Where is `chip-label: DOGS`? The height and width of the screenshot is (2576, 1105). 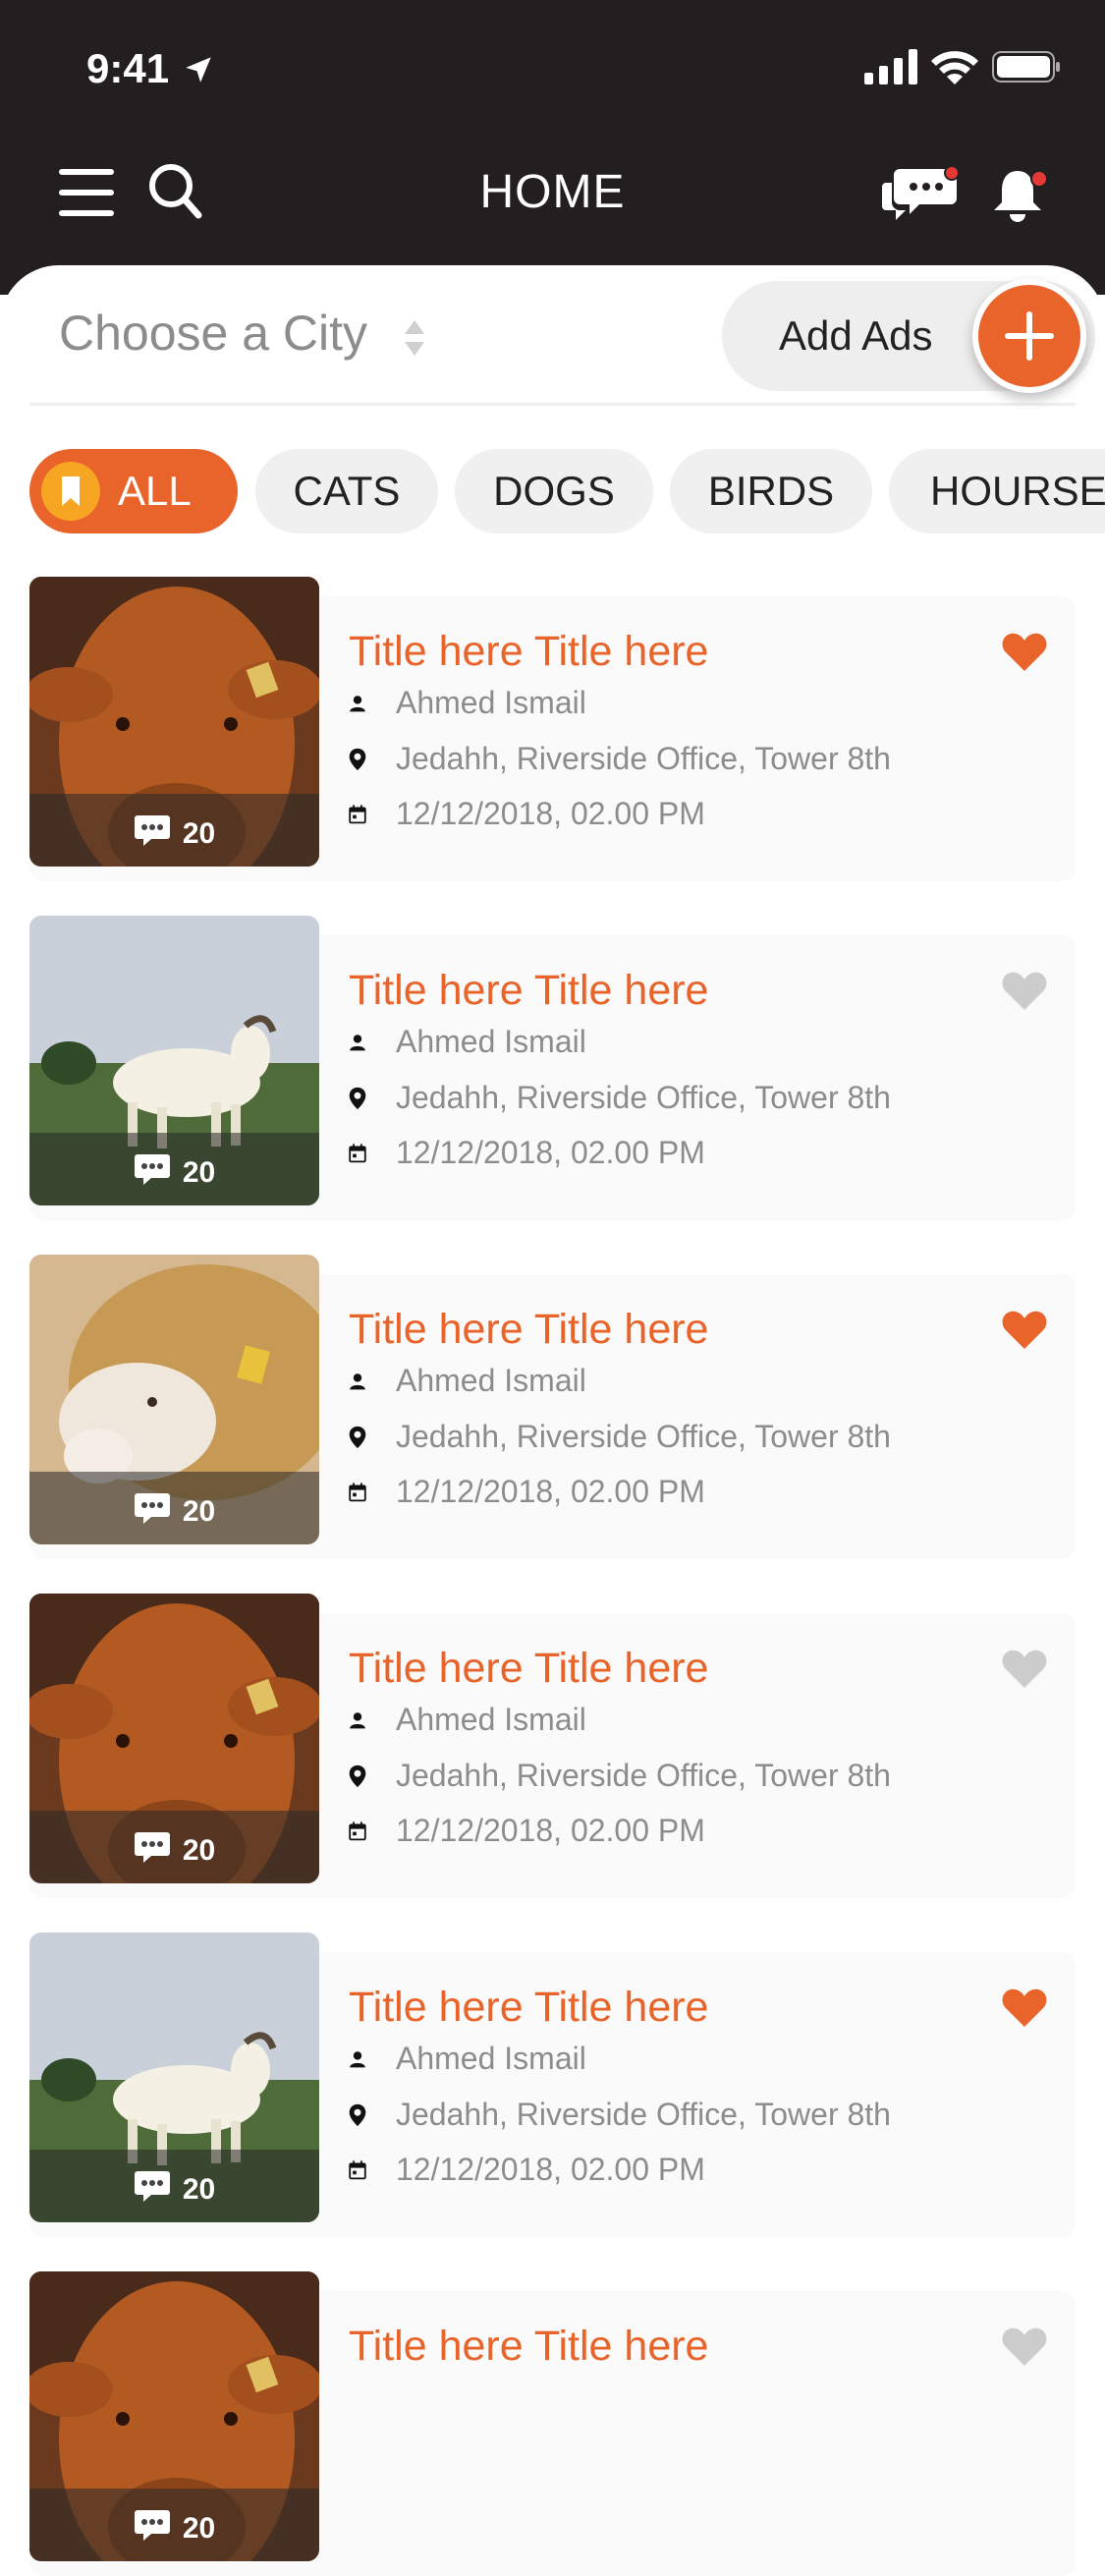
chip-label: DOGS is located at coordinates (554, 491).